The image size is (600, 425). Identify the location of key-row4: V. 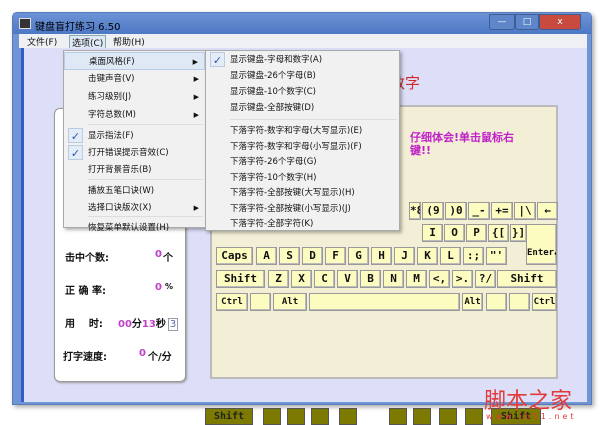
(347, 279).